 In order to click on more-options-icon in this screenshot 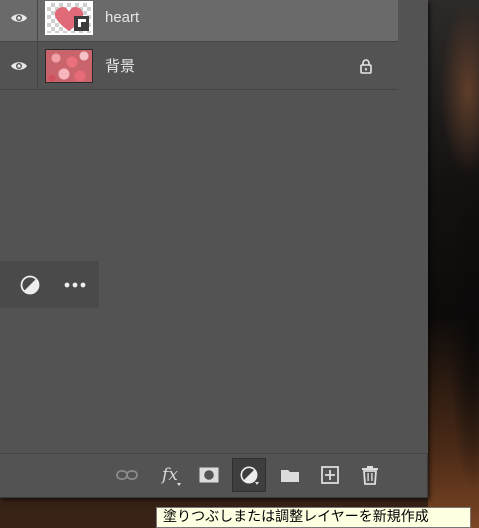, I will do `click(75, 285)`.